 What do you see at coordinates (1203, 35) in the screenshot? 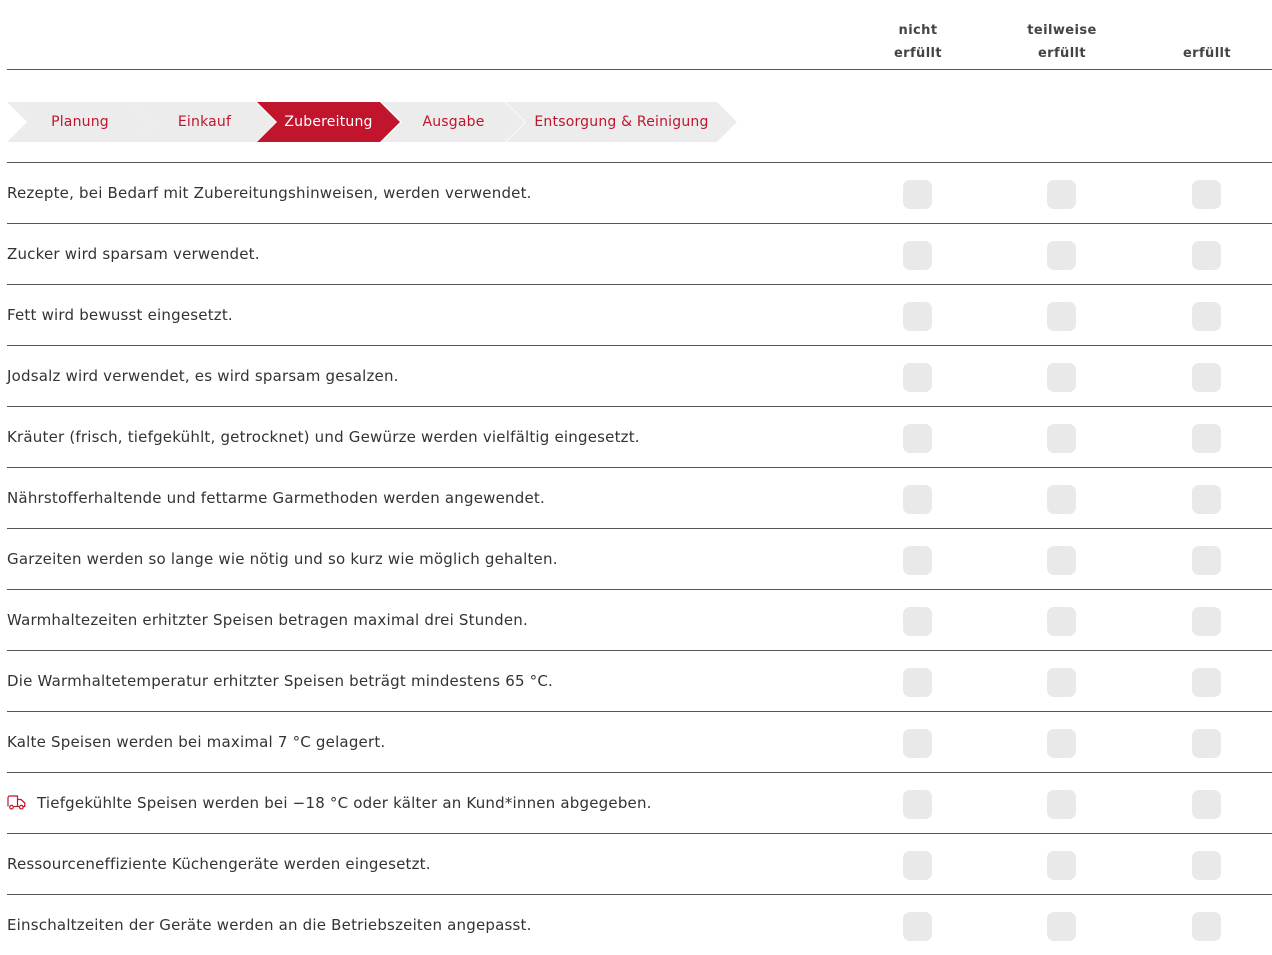
I see `column-header-erfuellt: erfüllt` at bounding box center [1203, 35].